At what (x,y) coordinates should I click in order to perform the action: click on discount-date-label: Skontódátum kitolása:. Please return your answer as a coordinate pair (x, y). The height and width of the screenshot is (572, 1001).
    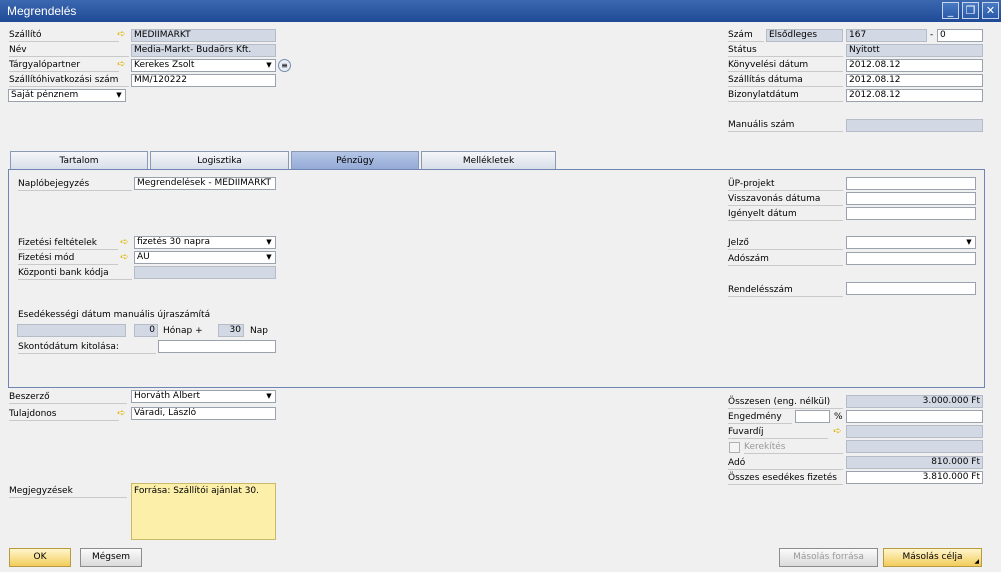
    Looking at the image, I should click on (87, 347).